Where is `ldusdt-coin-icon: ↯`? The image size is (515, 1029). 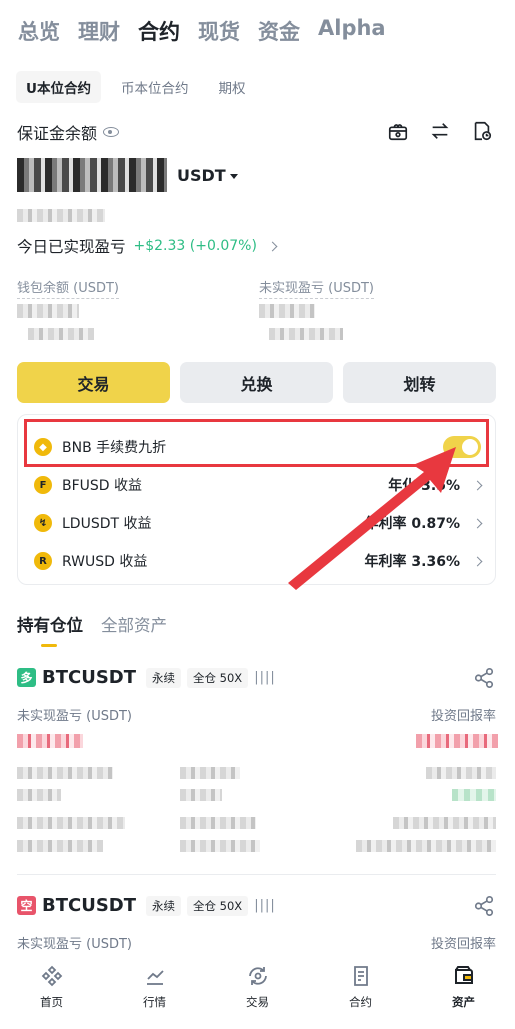 ldusdt-coin-icon: ↯ is located at coordinates (43, 523).